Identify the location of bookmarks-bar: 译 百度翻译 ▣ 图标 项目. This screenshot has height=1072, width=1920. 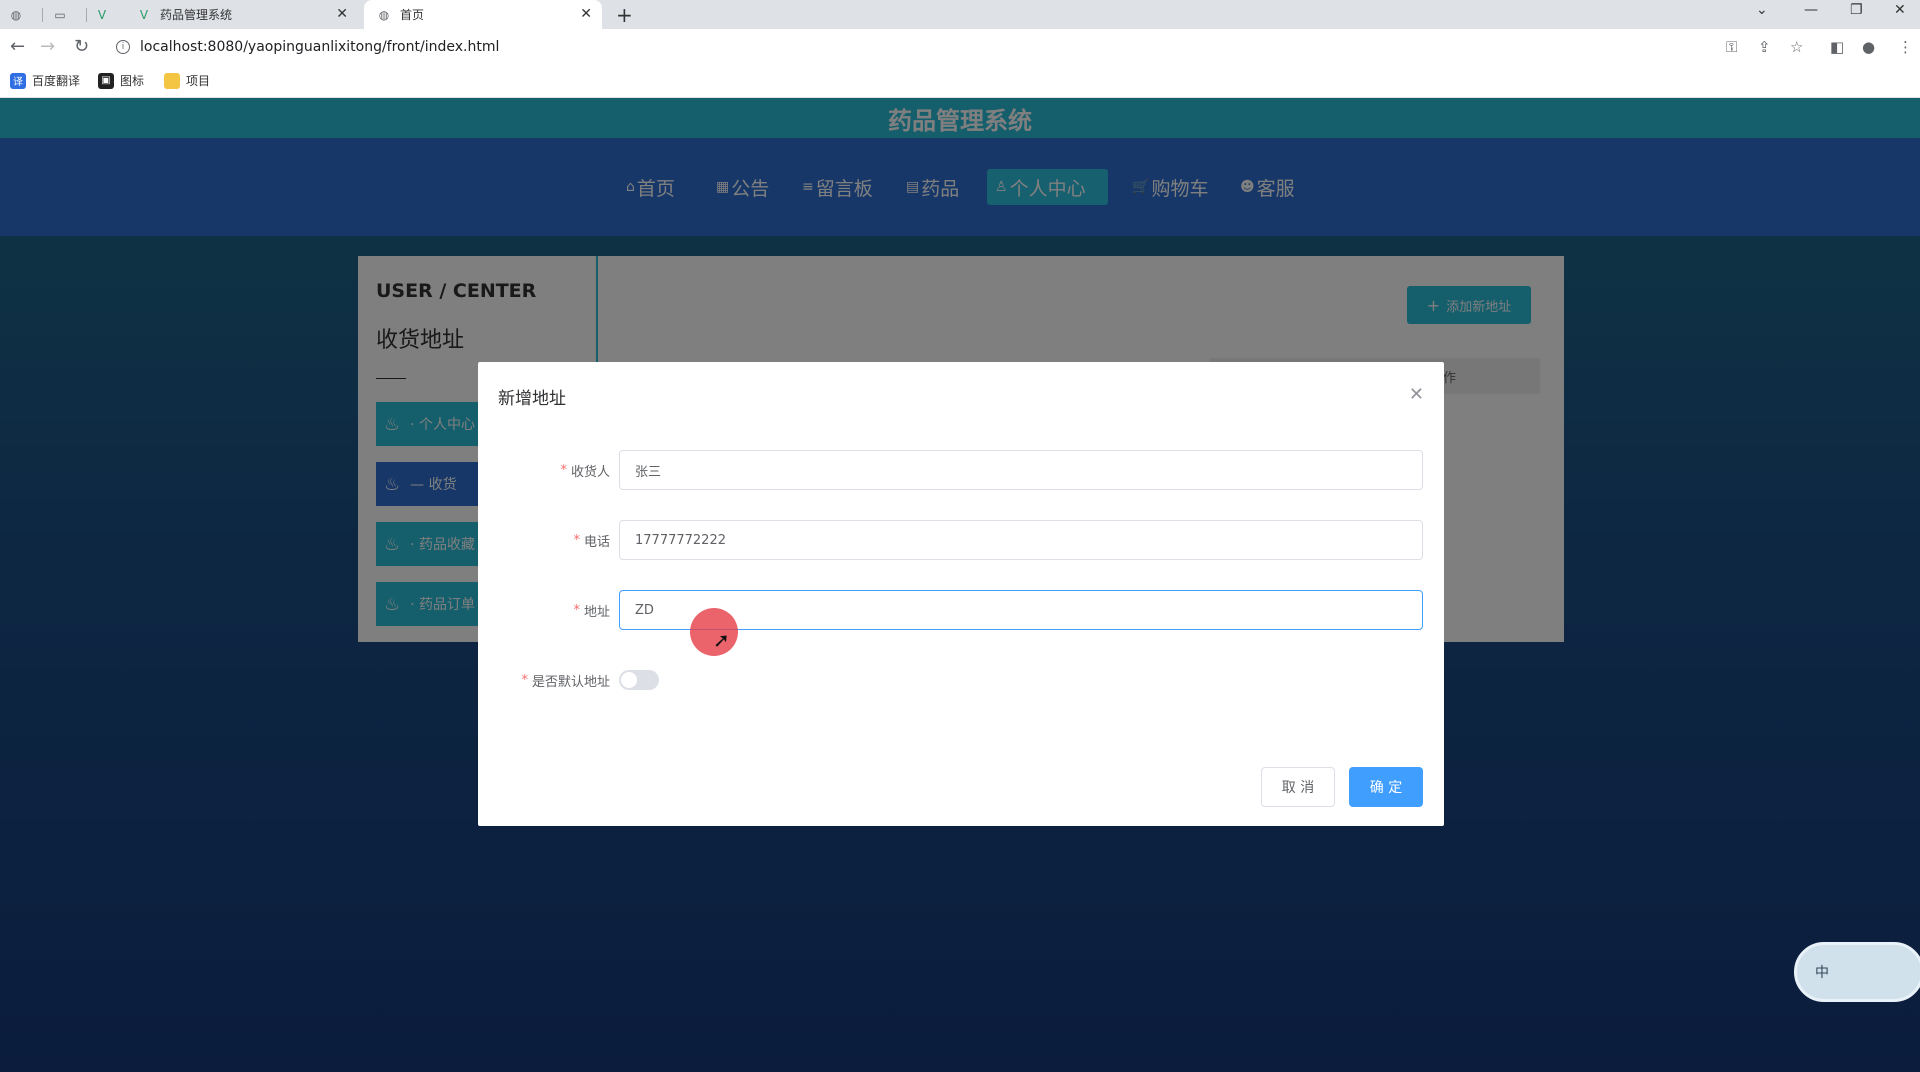
(960, 82).